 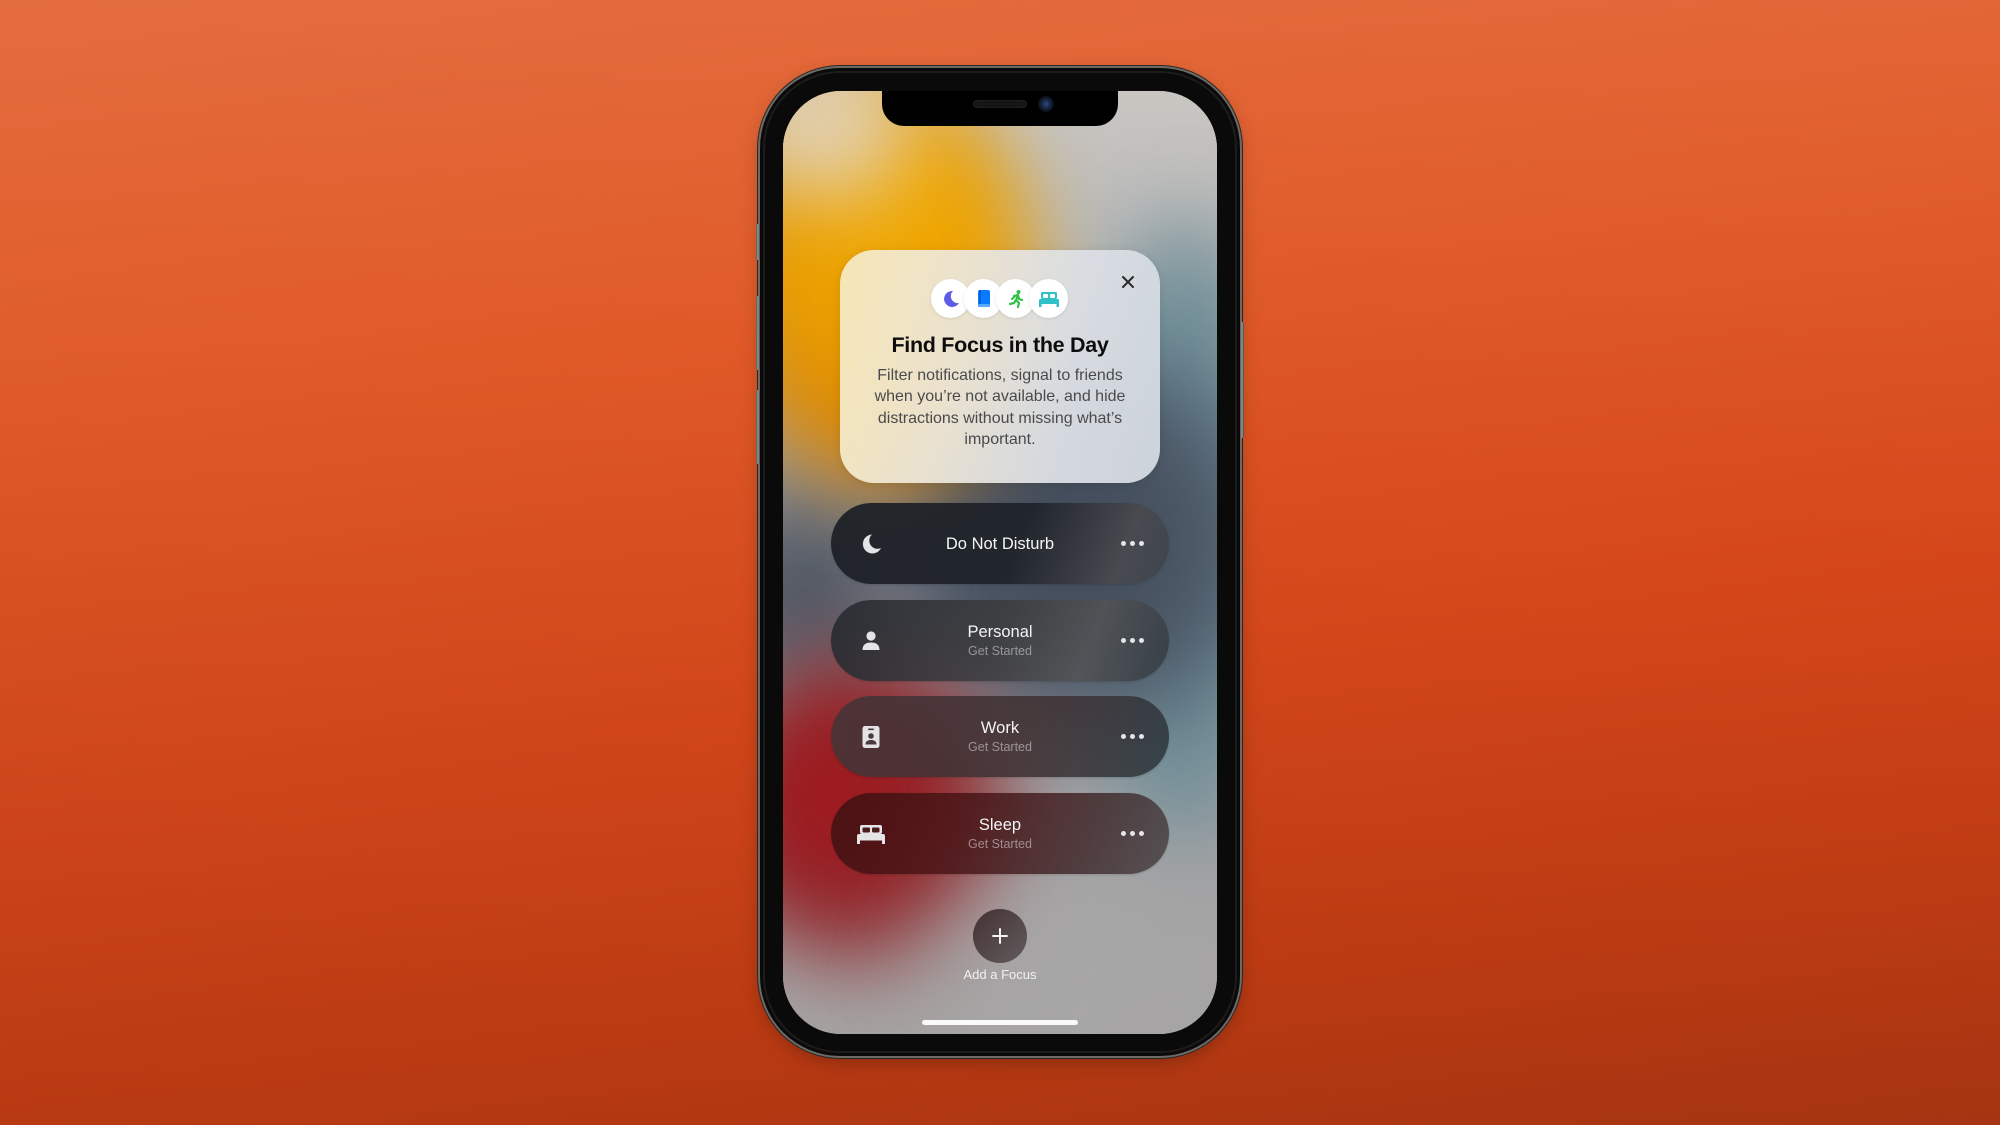 I want to click on focus-item-personal: Personal Get Started, so click(x=1000, y=640).